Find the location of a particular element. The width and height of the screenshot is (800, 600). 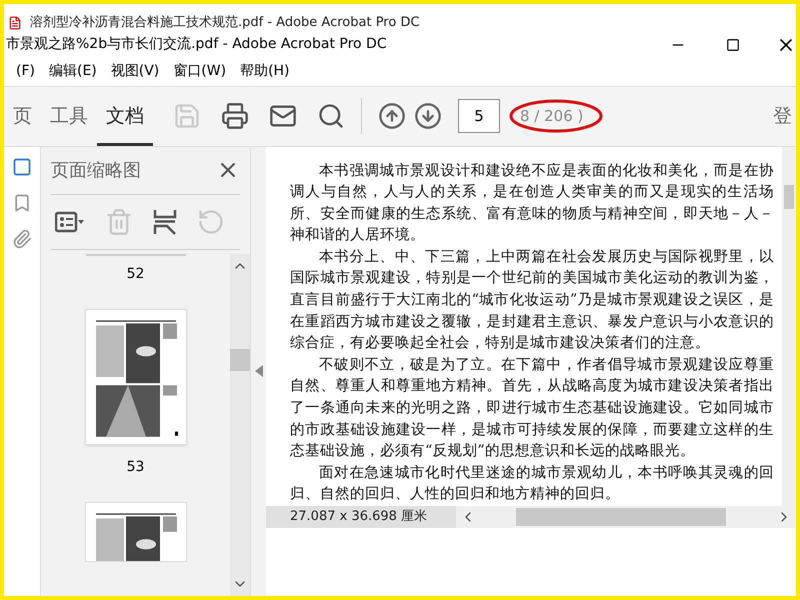

sign-in-link: 登 is located at coordinates (784, 116).